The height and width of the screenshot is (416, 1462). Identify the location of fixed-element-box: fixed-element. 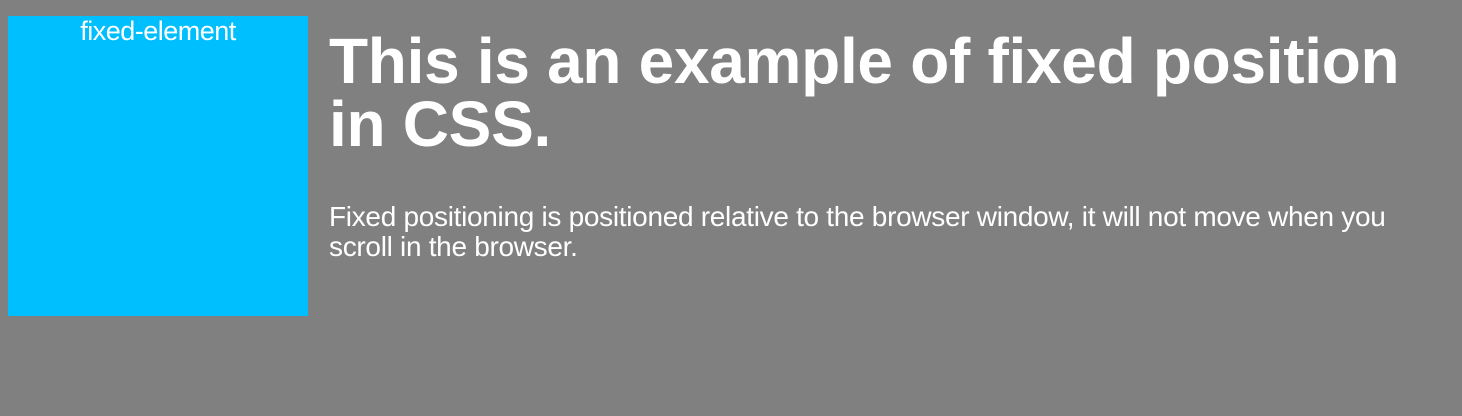
(158, 166).